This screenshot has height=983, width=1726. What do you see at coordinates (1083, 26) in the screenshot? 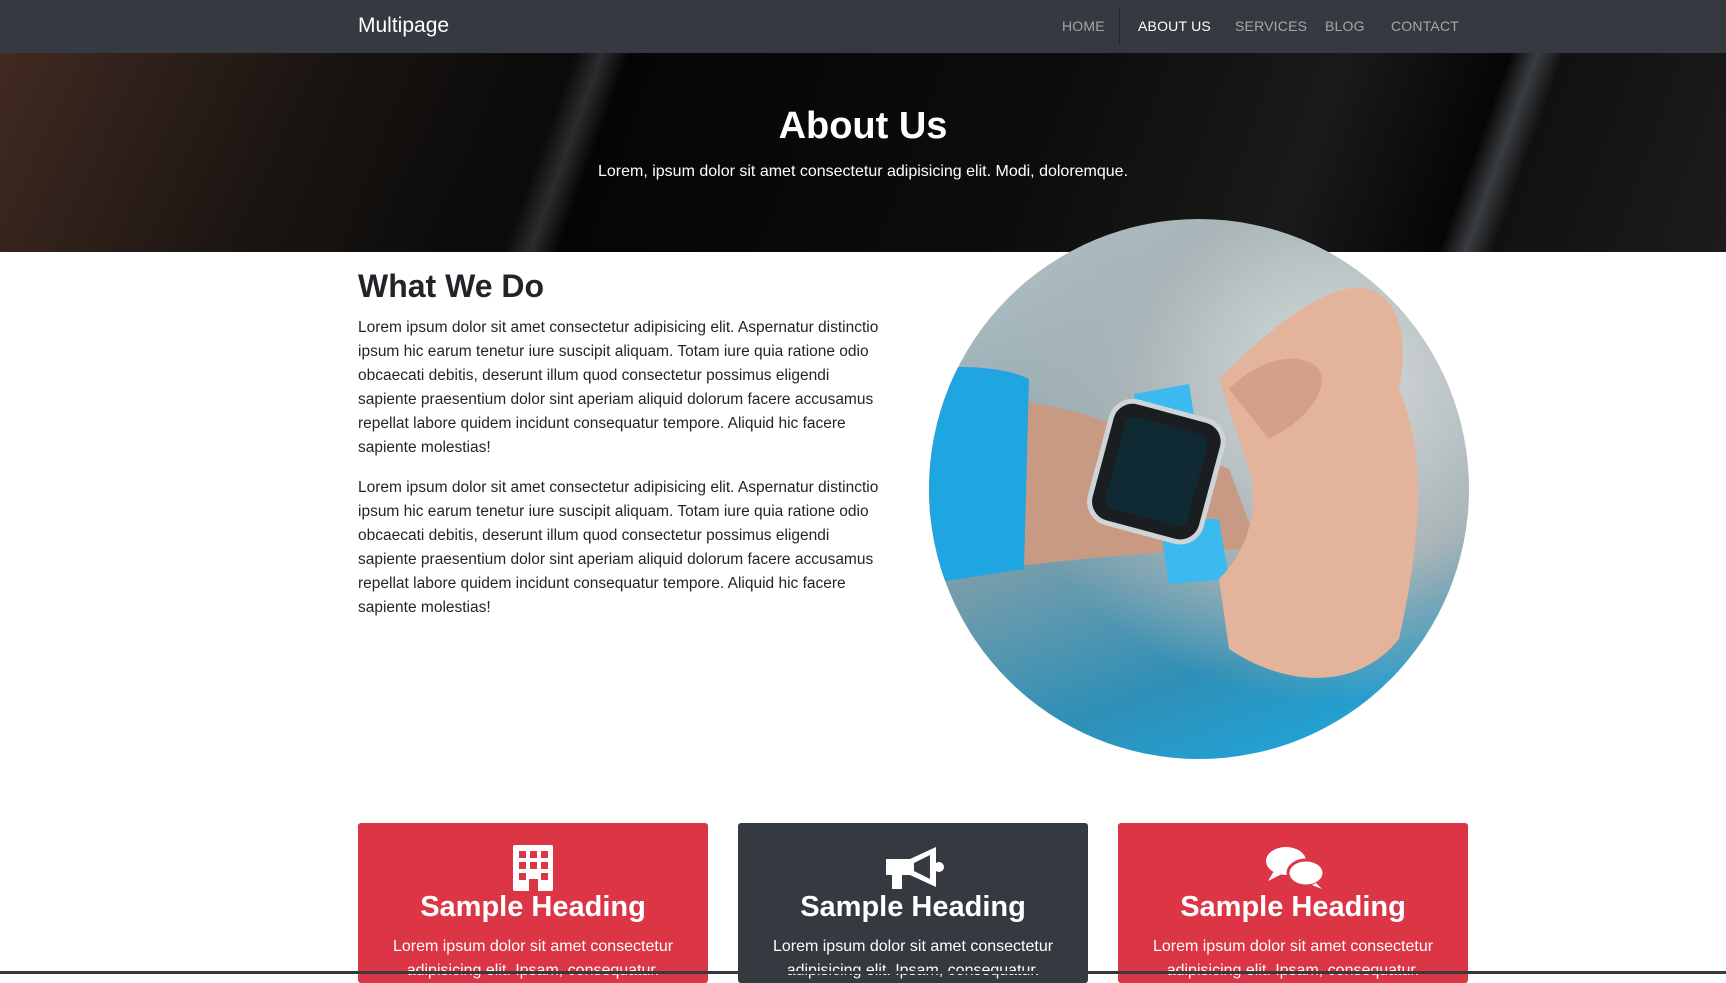
I see `nav-item-home: HOME` at bounding box center [1083, 26].